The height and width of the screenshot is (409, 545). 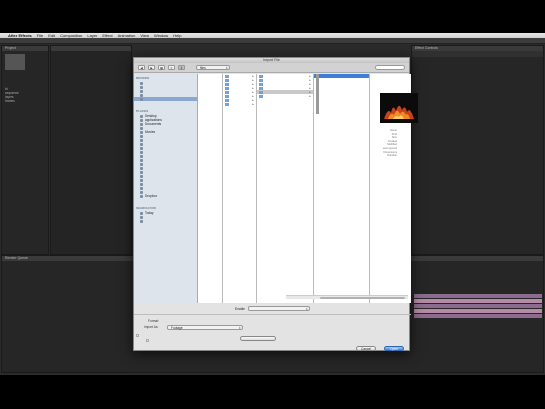 What do you see at coordinates (477, 79) in the screenshot?
I see `effect-row` at bounding box center [477, 79].